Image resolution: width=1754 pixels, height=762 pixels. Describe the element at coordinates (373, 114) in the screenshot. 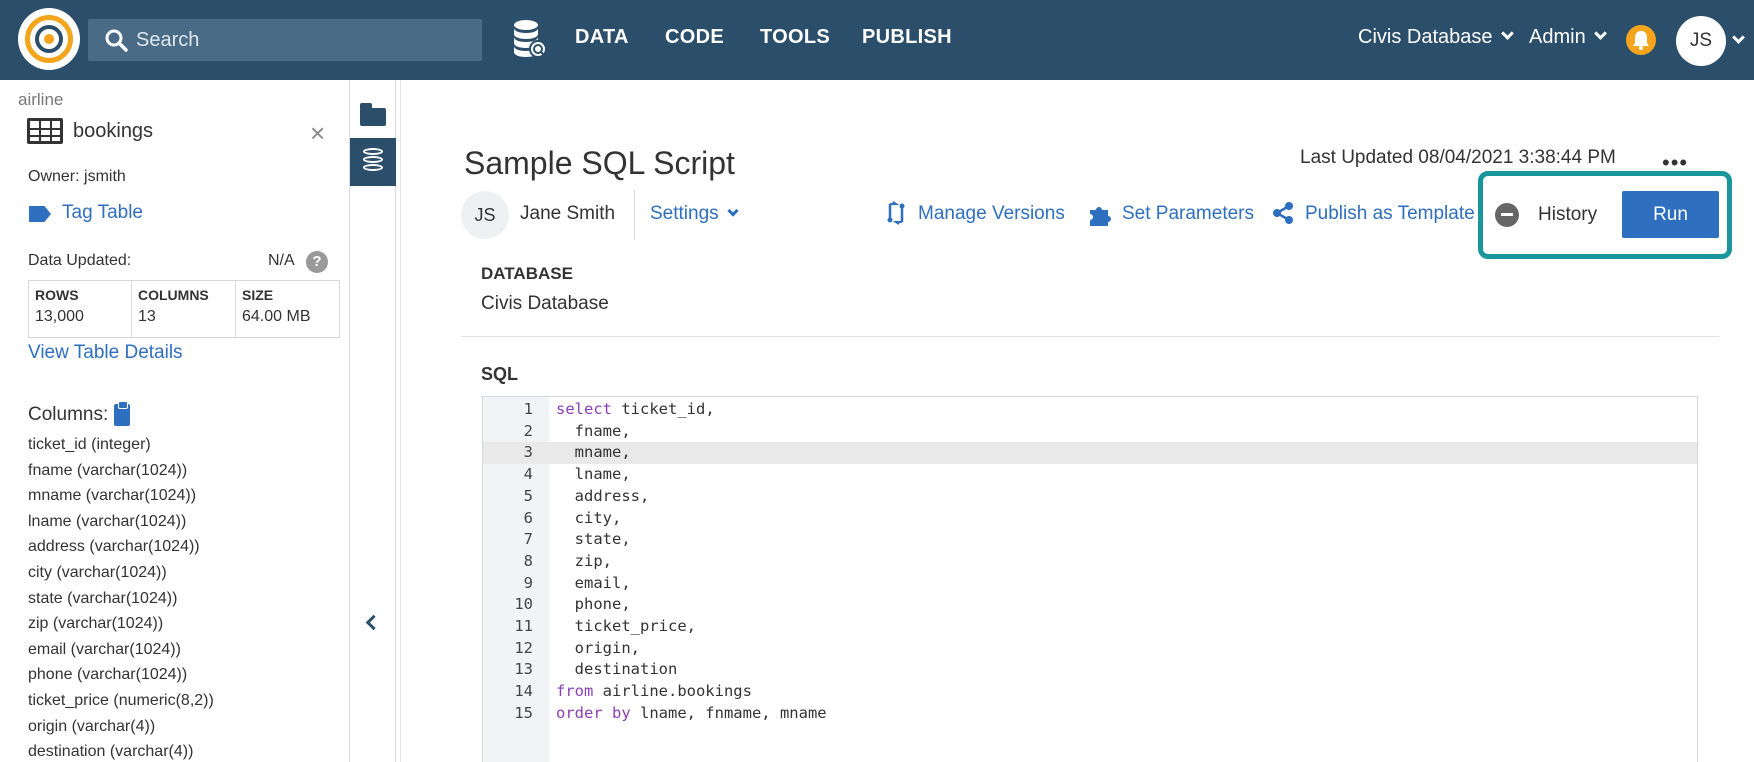

I see `folder-icon` at that location.